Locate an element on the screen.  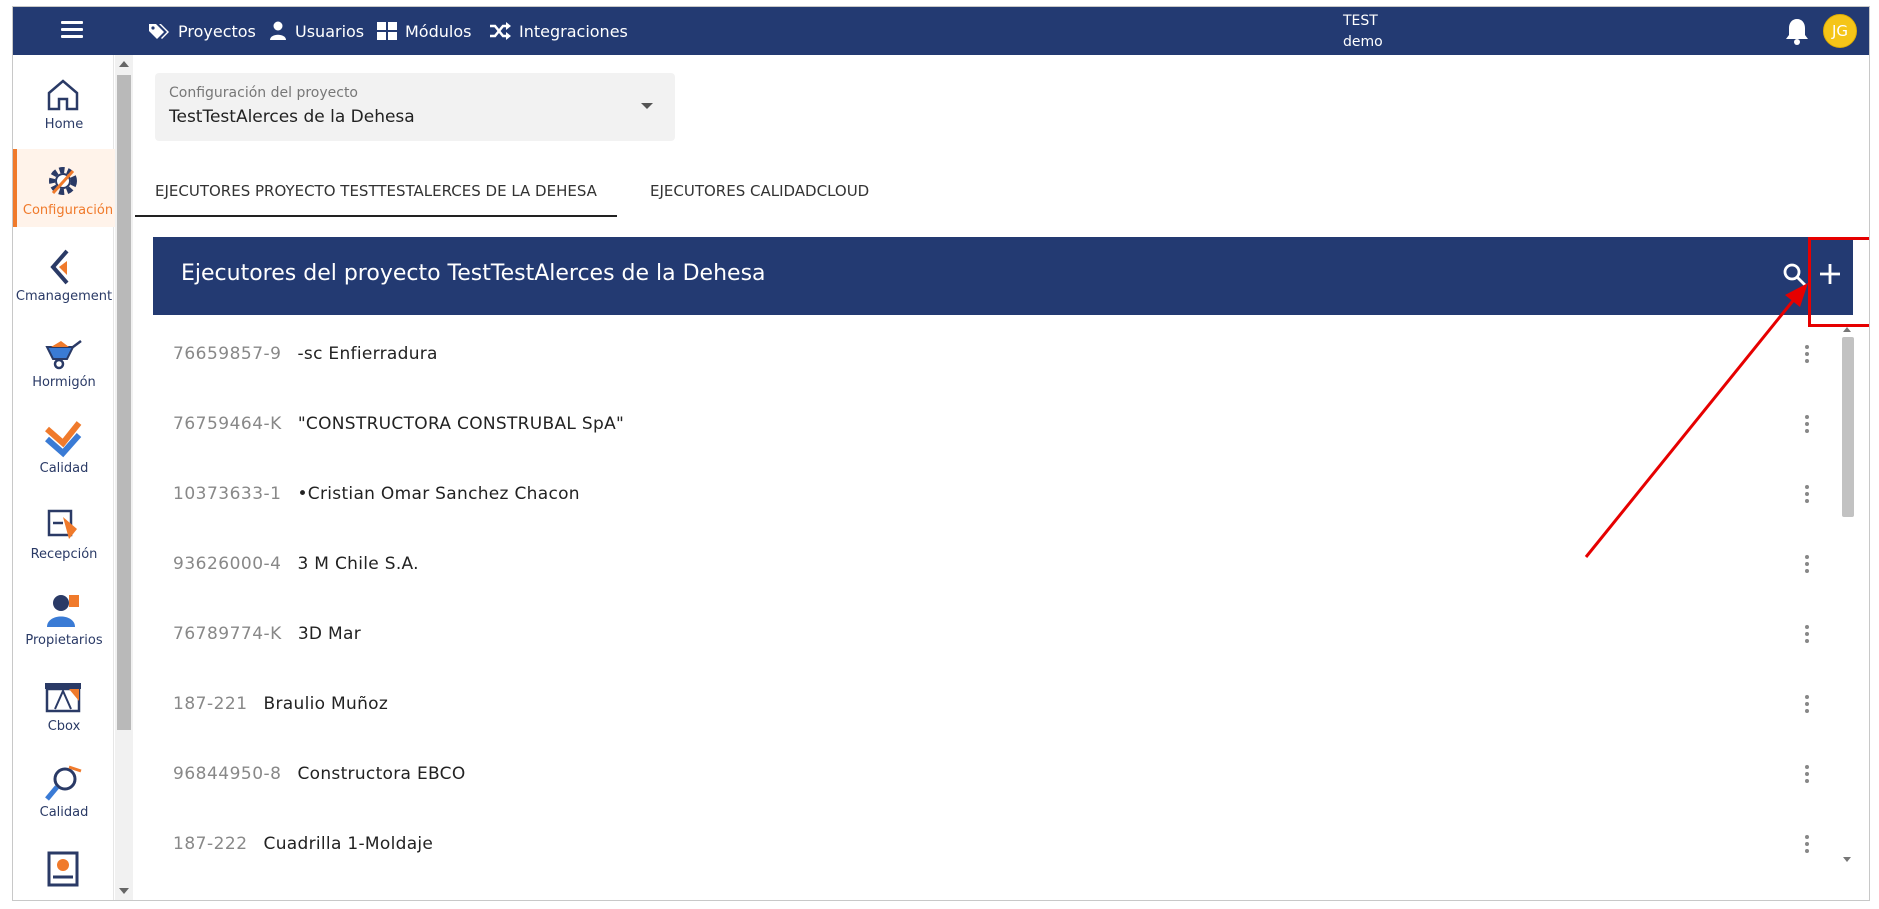
list-item: 76789774-K 3D Mar is located at coordinates (993, 634).